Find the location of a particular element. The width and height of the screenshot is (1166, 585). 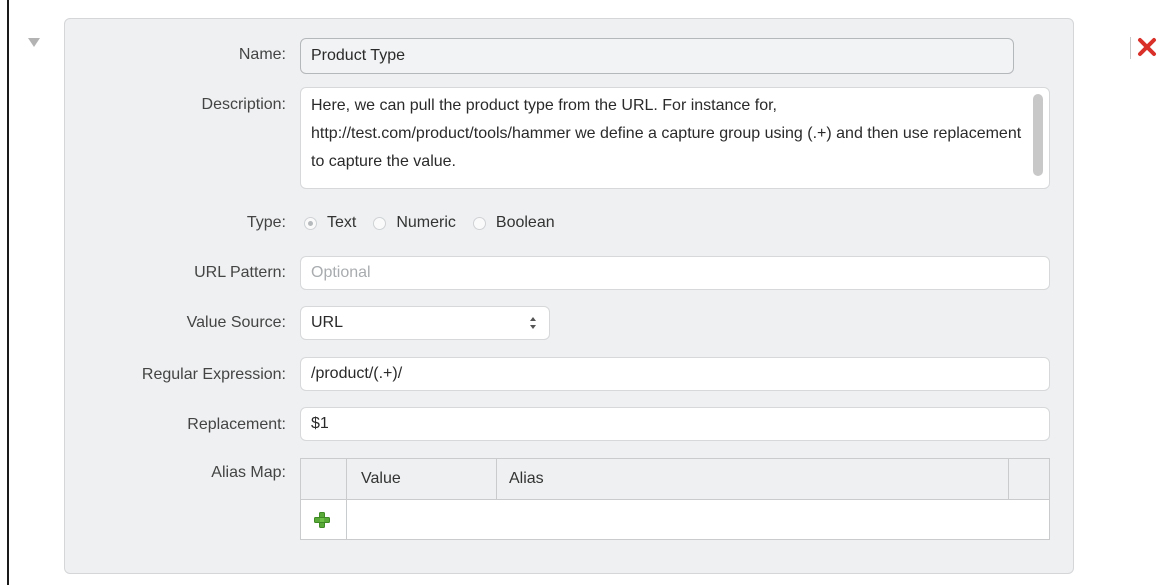

delete-x-icon is located at coordinates (1147, 47).